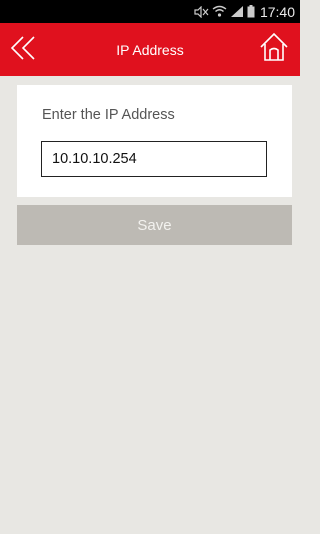 This screenshot has width=320, height=534. I want to click on signal-icon, so click(237, 11).